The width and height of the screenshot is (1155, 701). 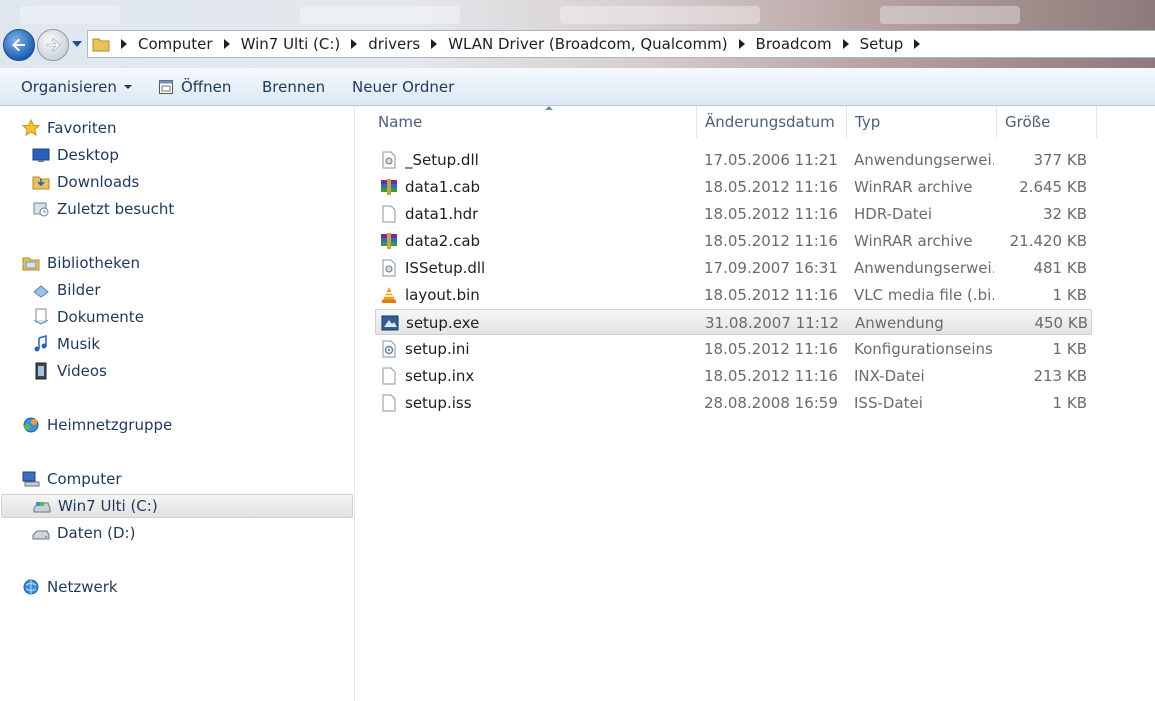 I want to click on recent-places-icon, so click(x=41, y=209).